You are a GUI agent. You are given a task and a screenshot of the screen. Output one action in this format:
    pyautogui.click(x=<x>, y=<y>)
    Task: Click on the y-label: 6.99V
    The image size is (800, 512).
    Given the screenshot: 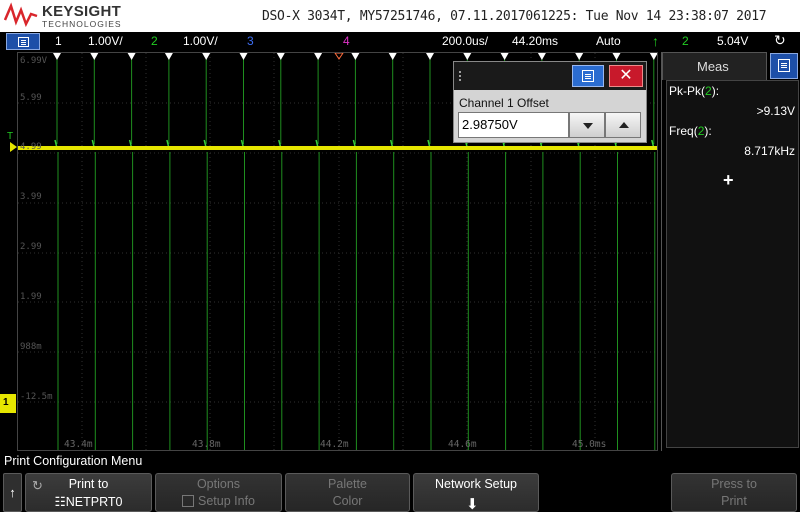 What is the action you would take?
    pyautogui.click(x=34, y=61)
    